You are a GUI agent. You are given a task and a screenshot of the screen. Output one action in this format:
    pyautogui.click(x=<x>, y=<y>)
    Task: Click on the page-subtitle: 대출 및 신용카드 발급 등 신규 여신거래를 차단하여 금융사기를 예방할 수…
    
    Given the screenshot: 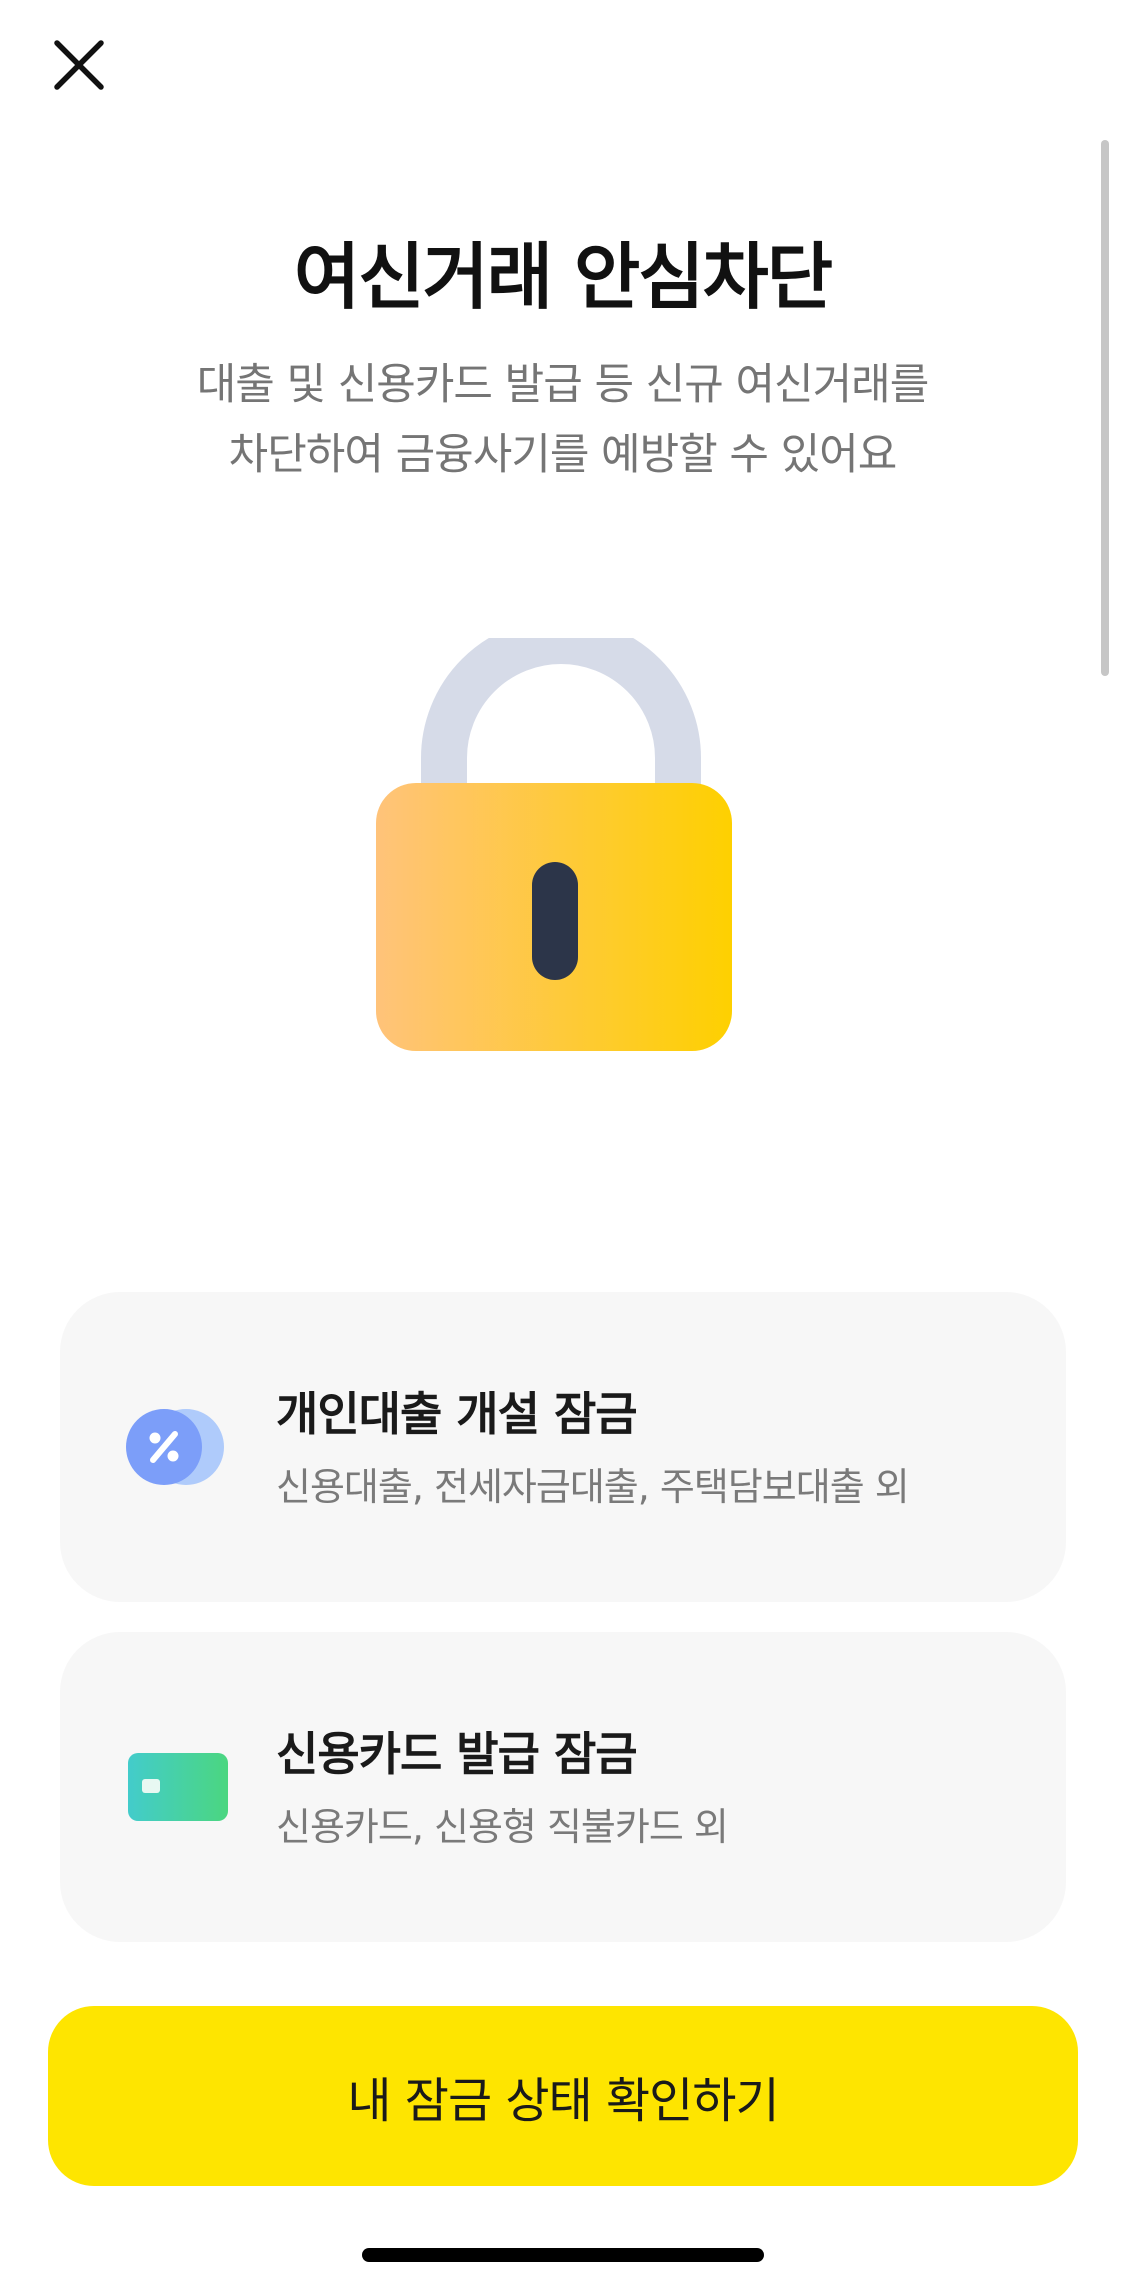 What is the action you would take?
    pyautogui.click(x=562, y=420)
    